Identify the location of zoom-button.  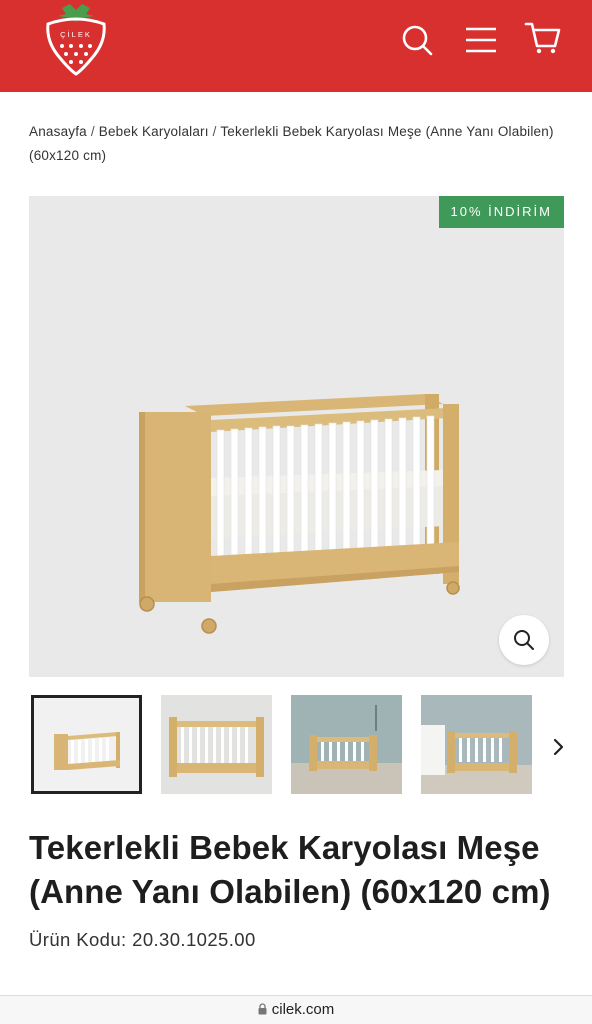
(524, 640).